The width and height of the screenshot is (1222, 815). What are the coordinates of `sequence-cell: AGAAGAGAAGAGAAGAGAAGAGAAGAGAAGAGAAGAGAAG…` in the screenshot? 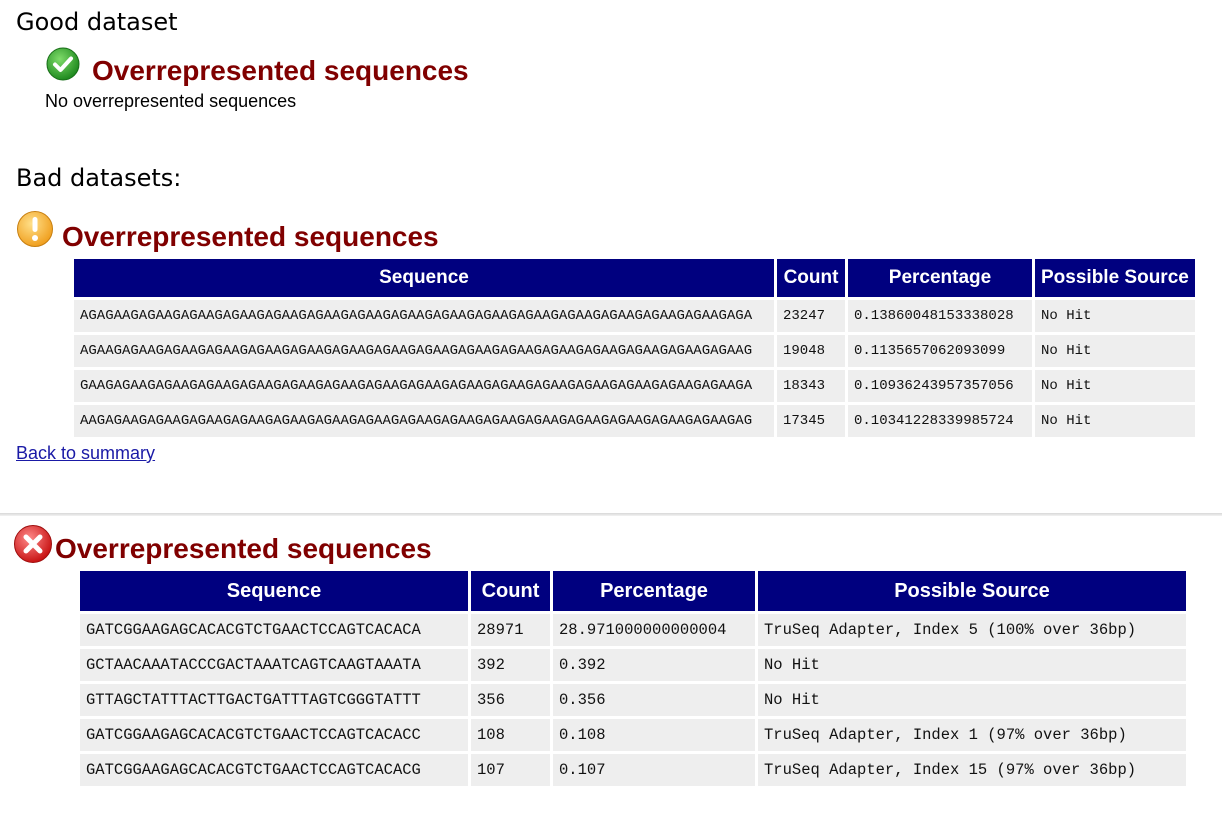 It's located at (424, 351).